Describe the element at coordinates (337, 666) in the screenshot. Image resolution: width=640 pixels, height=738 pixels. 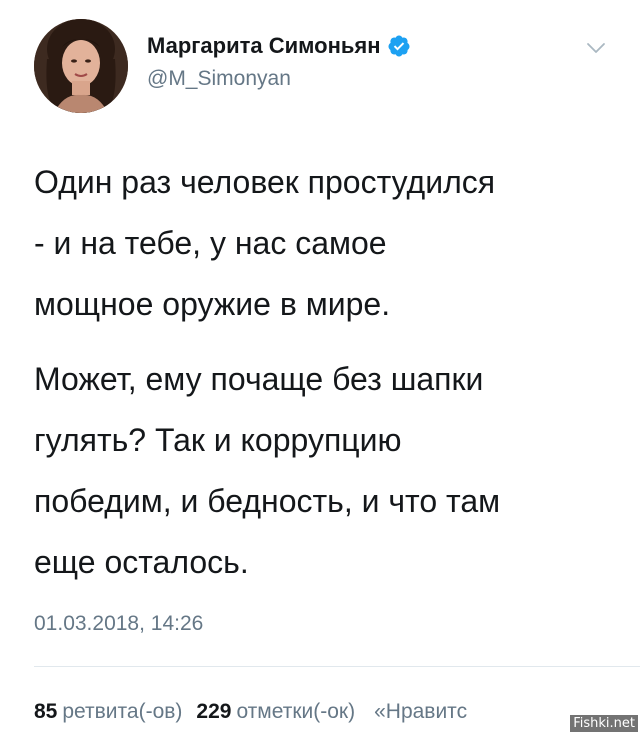
I see `divider` at that location.